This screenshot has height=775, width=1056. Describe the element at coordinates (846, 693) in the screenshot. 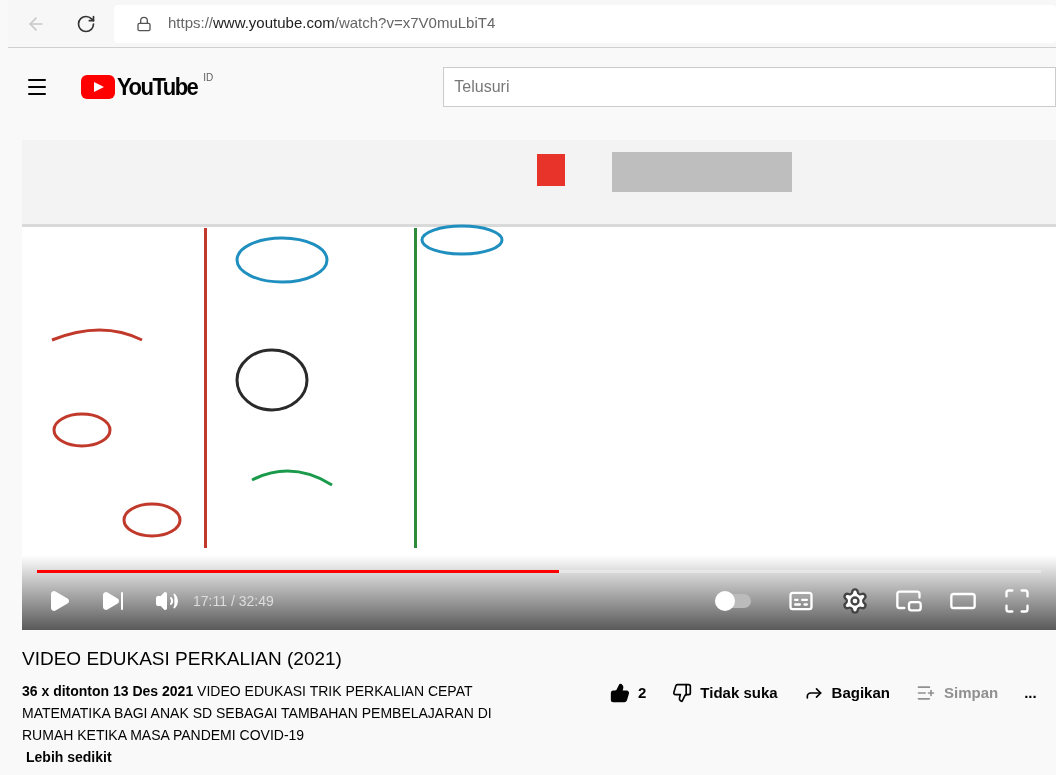

I see `share-button: Bagikan` at that location.